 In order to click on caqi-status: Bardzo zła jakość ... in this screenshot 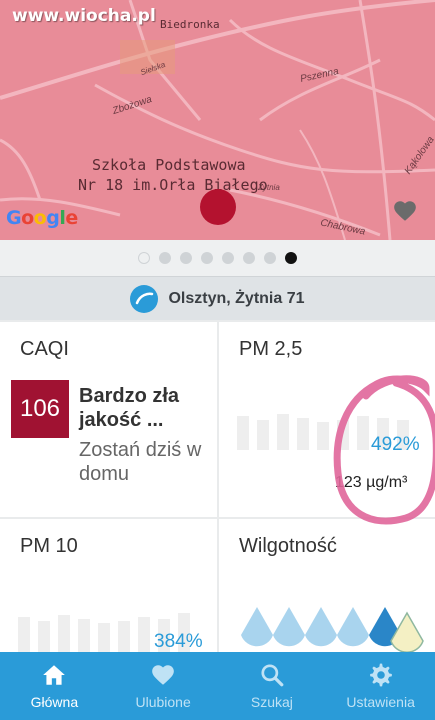, I will do `click(129, 408)`.